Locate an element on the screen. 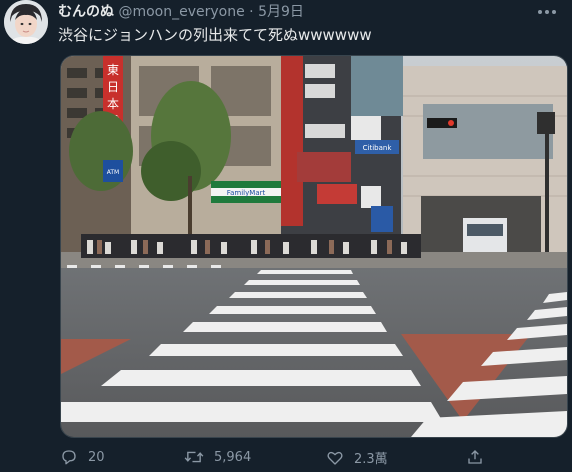 Image resolution: width=572 pixels, height=472 pixels. retweet-icon is located at coordinates (194, 457).